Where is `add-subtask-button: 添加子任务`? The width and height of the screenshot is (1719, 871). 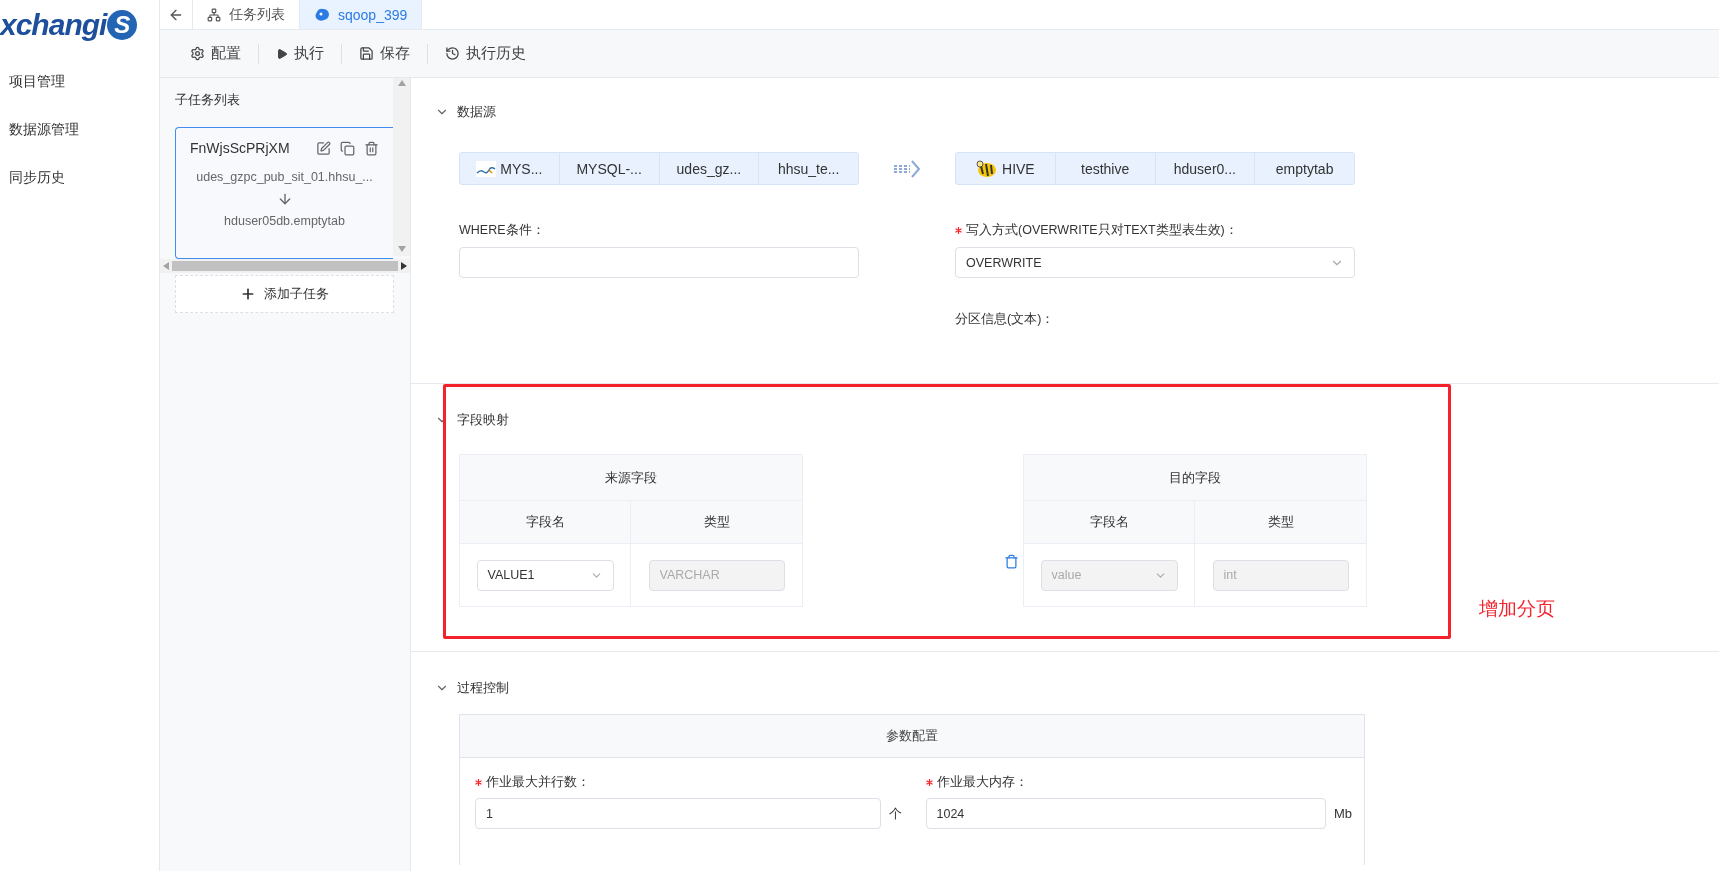 add-subtask-button: 添加子任务 is located at coordinates (284, 294).